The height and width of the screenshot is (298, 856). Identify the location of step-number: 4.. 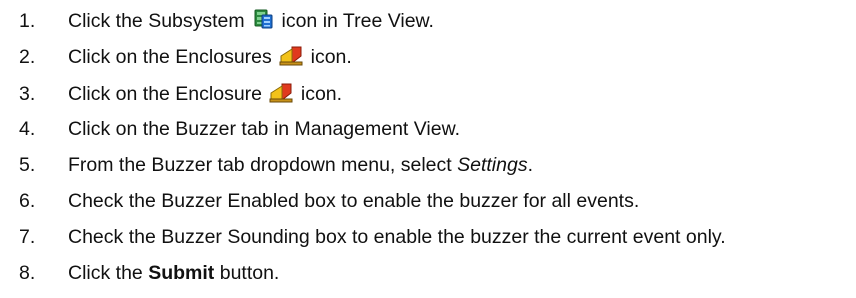
(27, 129).